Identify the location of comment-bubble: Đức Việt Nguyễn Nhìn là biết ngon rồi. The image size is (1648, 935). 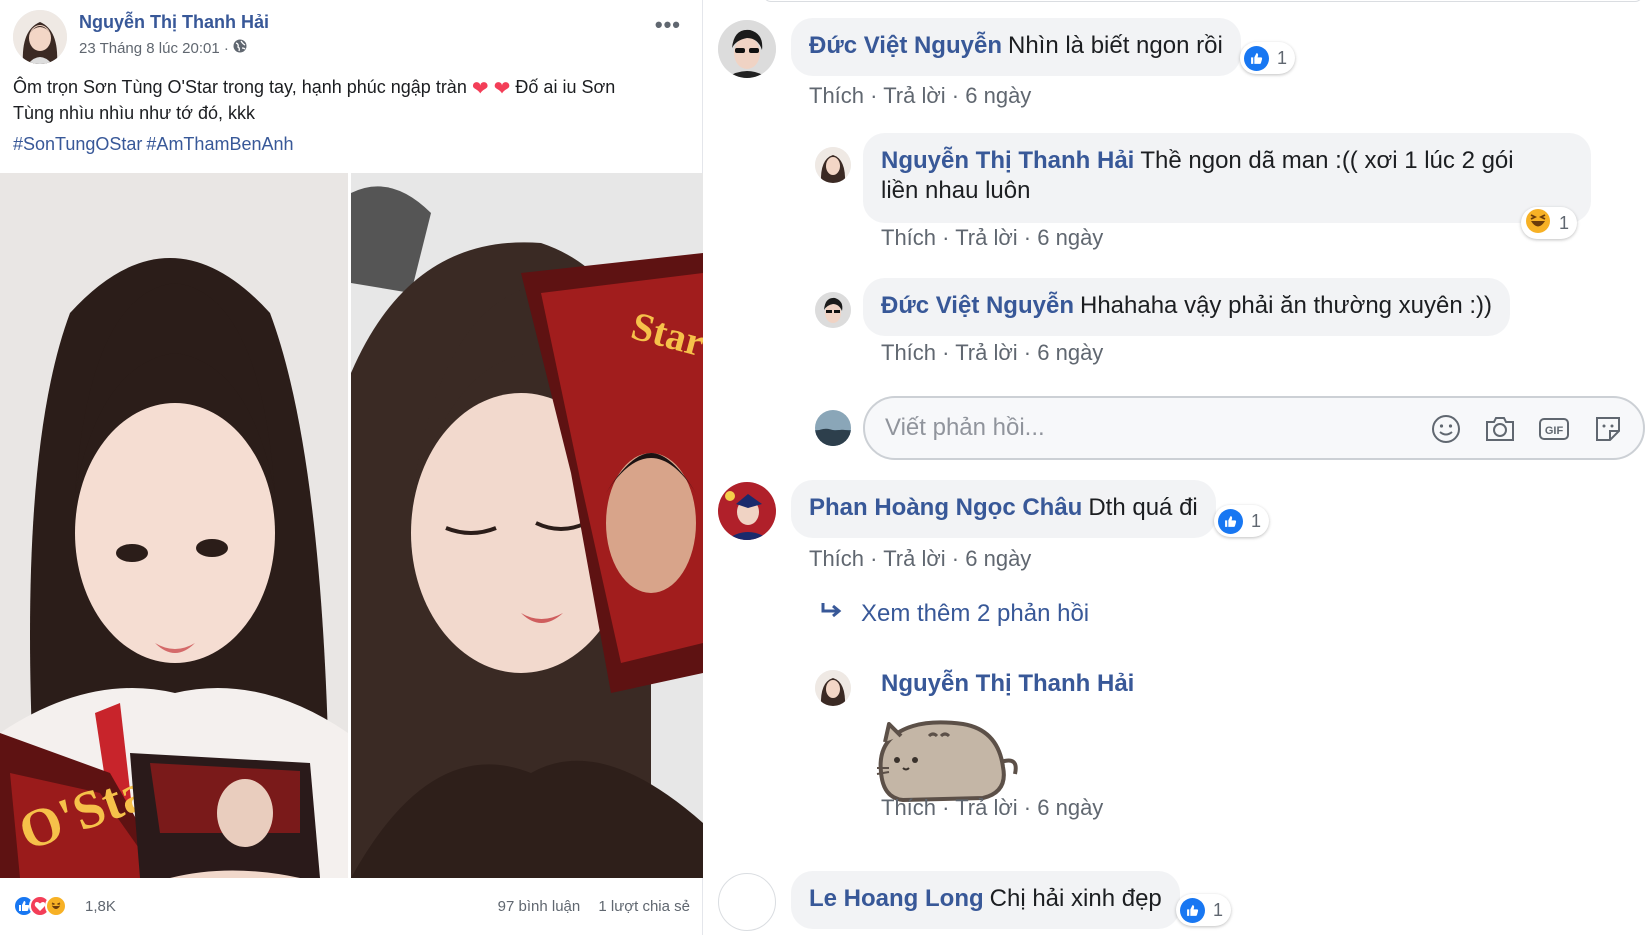
(1016, 47).